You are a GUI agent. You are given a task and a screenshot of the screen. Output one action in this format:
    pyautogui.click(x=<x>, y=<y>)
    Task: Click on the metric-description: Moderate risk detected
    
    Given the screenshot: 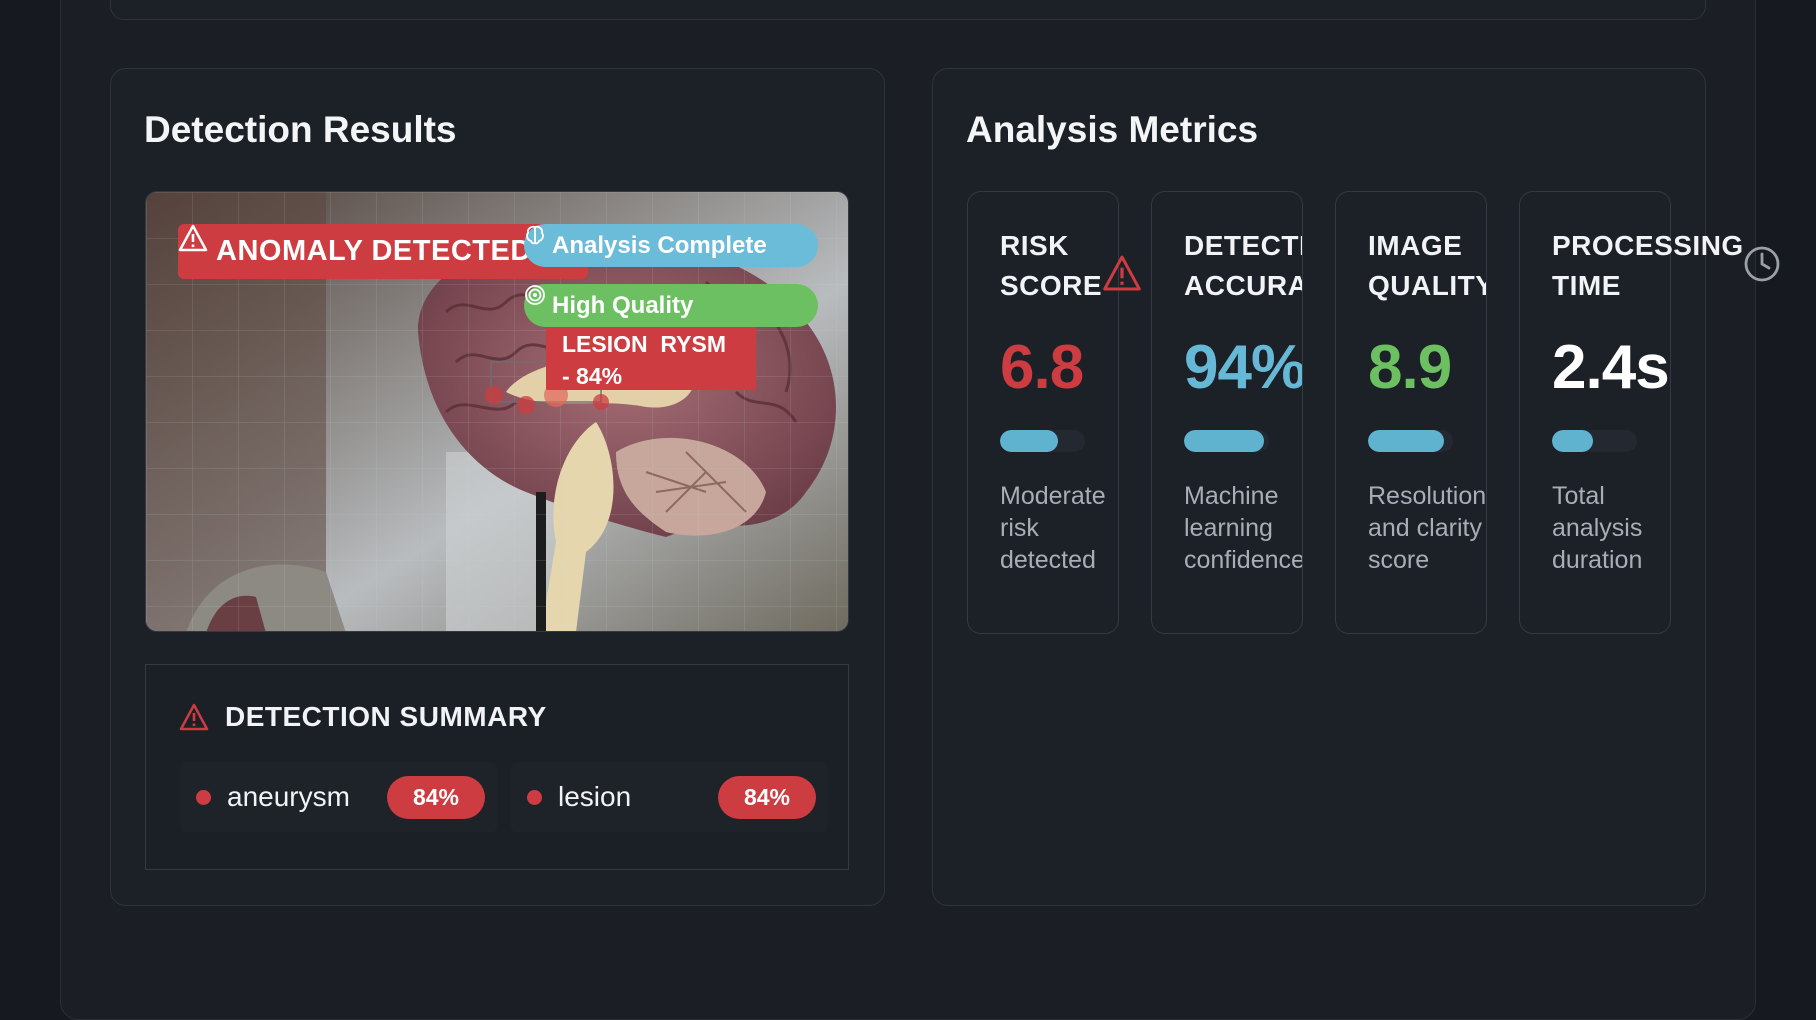 What is the action you would take?
    pyautogui.click(x=1053, y=528)
    